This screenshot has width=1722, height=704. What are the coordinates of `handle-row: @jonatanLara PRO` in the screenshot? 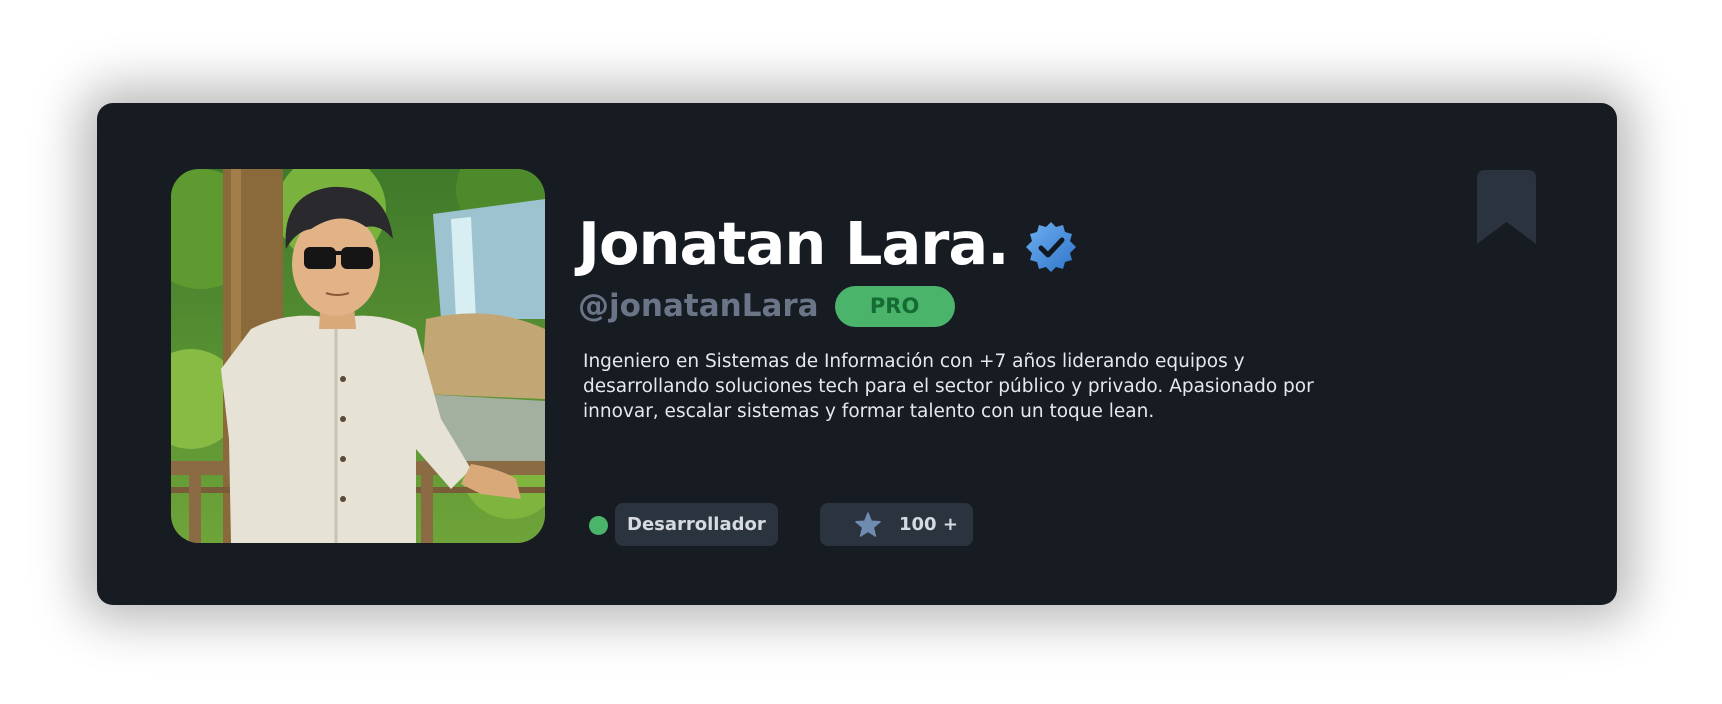 It's located at (766, 306).